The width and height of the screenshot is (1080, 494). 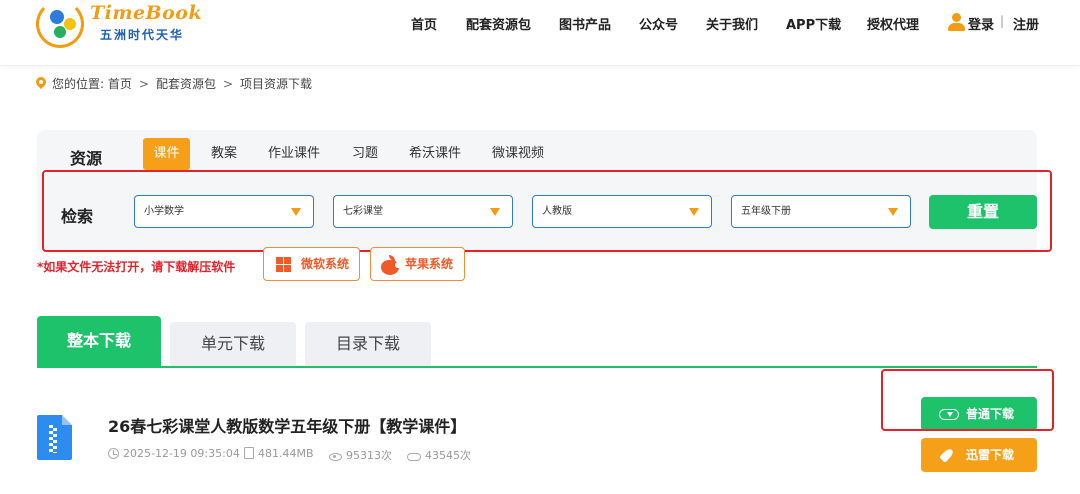 I want to click on register-link: 注册, so click(x=1026, y=23).